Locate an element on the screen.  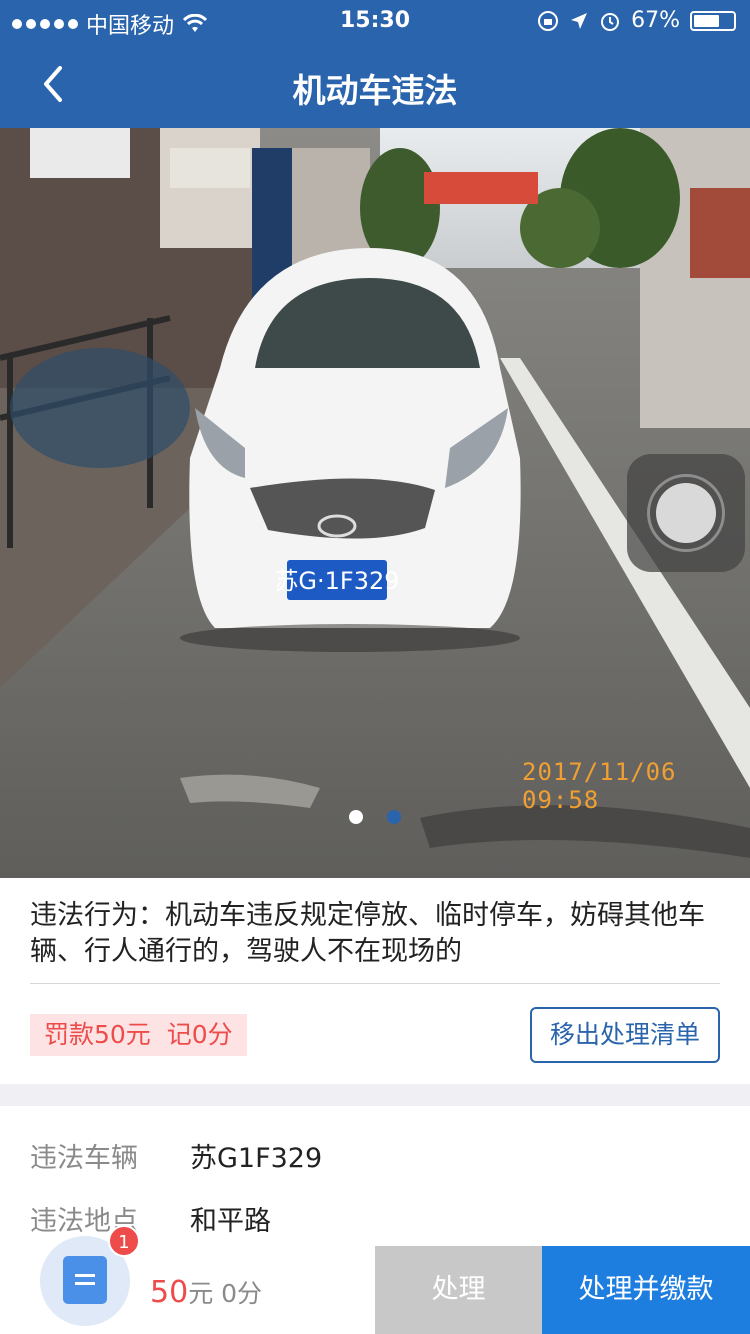
rotation-lock-icon is located at coordinates (548, 20).